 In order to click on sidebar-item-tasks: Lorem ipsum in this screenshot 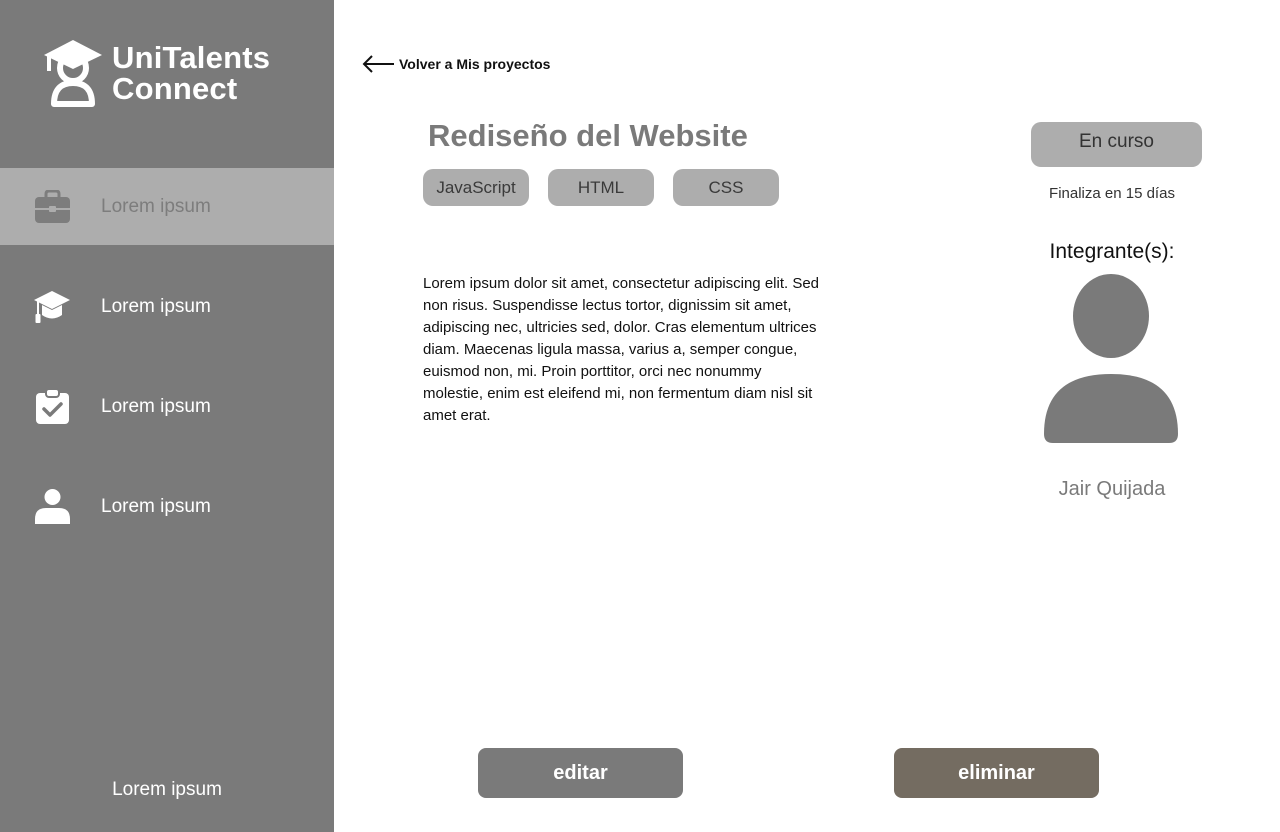, I will do `click(167, 406)`.